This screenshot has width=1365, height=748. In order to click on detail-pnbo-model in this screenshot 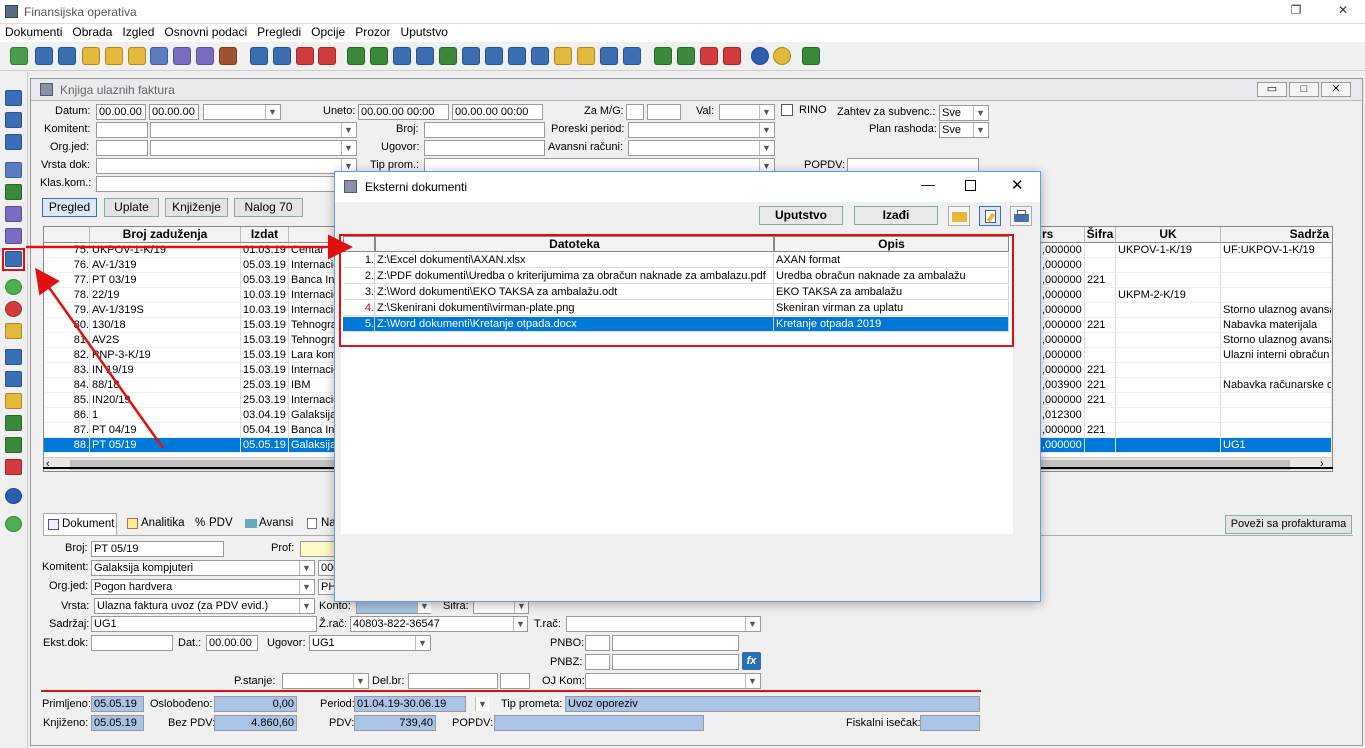, I will do `click(597, 643)`.